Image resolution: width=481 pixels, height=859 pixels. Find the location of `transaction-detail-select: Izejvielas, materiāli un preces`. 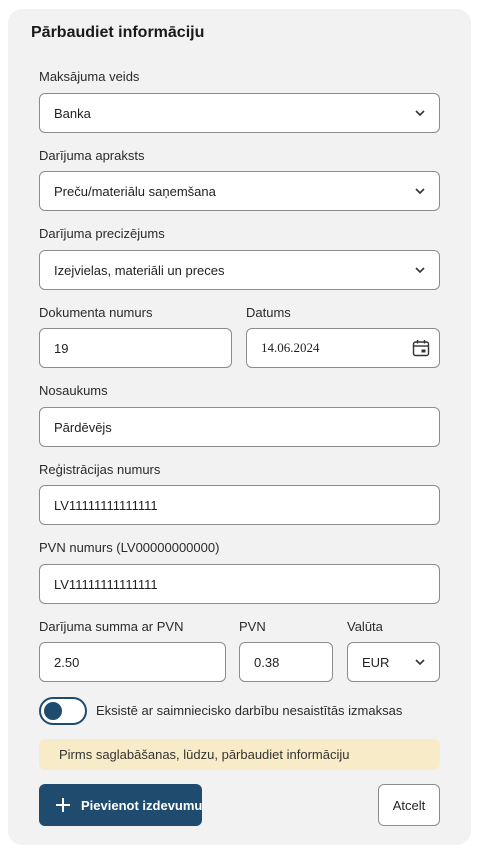

transaction-detail-select: Izejvielas, materiāli un preces is located at coordinates (239, 270).